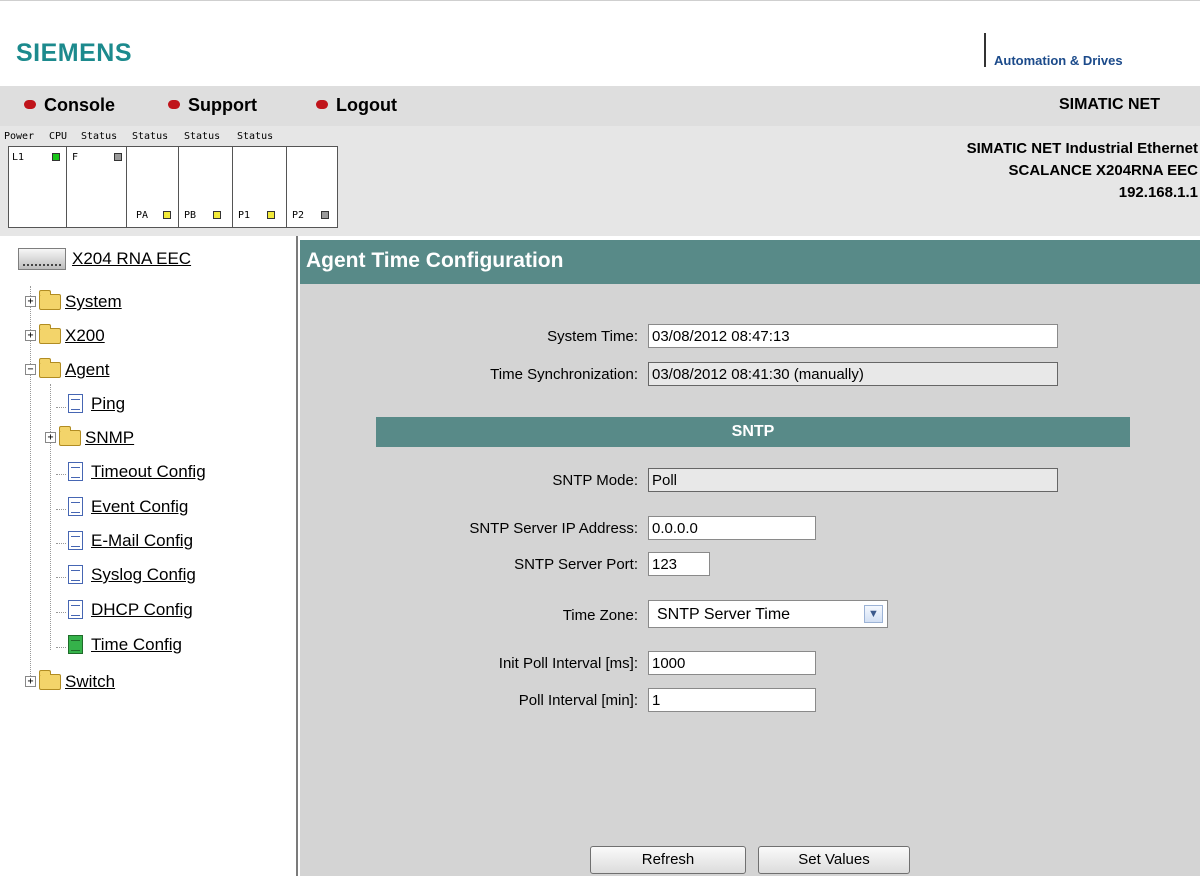 Image resolution: width=1200 pixels, height=876 pixels. I want to click on port-p1-label: P1, so click(244, 215).